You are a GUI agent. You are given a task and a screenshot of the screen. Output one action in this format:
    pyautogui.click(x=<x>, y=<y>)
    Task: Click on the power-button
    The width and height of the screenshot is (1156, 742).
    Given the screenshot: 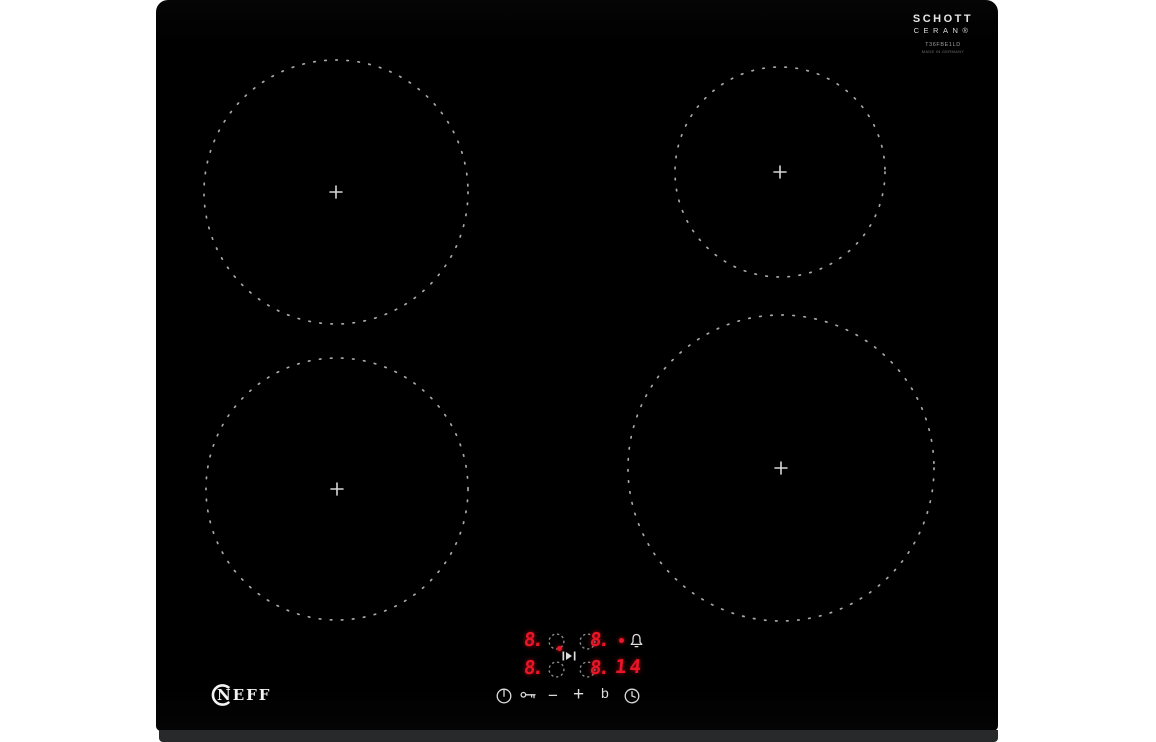 What is the action you would take?
    pyautogui.click(x=504, y=696)
    